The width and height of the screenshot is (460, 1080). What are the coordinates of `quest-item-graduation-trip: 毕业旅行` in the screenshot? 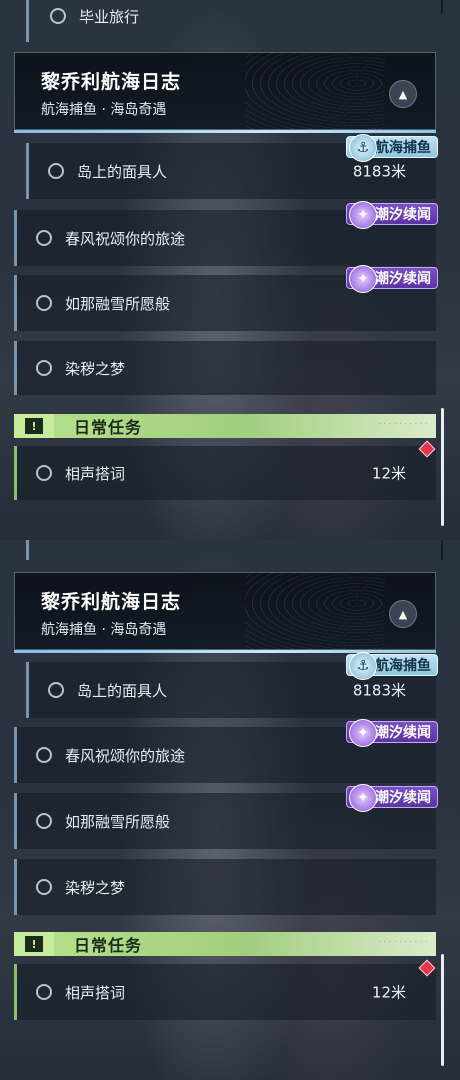 It's located at (233, 16).